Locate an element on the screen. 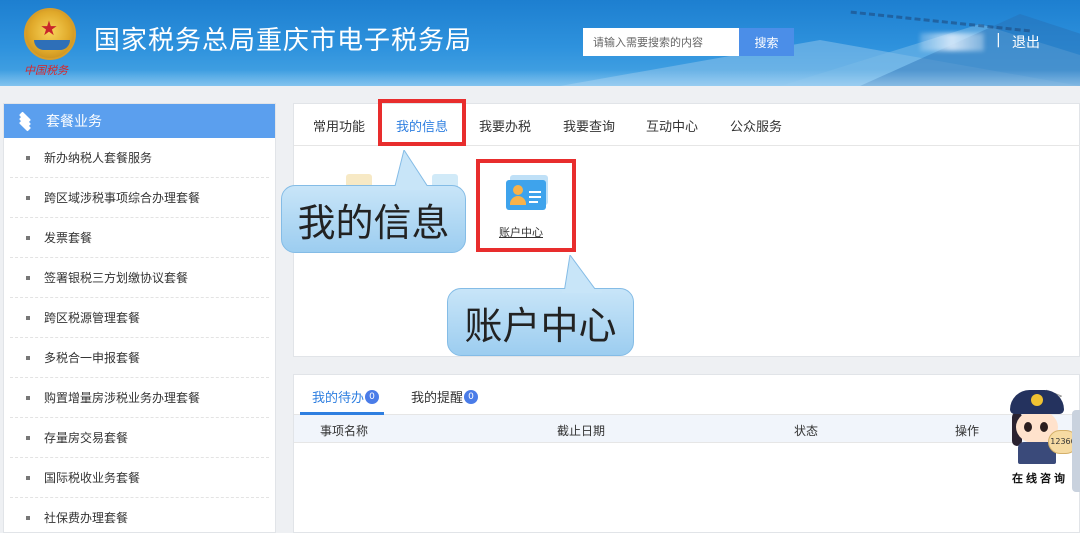 The image size is (1080, 533). emblem-base is located at coordinates (52, 45).